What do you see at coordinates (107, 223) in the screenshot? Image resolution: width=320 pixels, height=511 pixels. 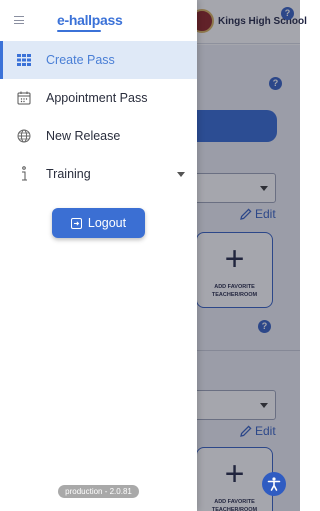 I see `logout-label: Logout` at bounding box center [107, 223].